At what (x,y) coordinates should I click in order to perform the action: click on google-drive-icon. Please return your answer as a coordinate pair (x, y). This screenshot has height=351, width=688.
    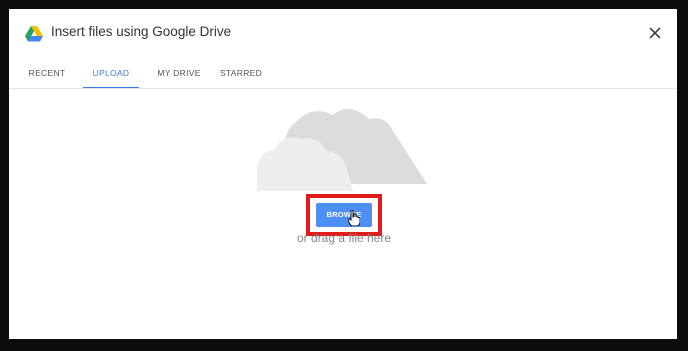
    Looking at the image, I should click on (34, 34).